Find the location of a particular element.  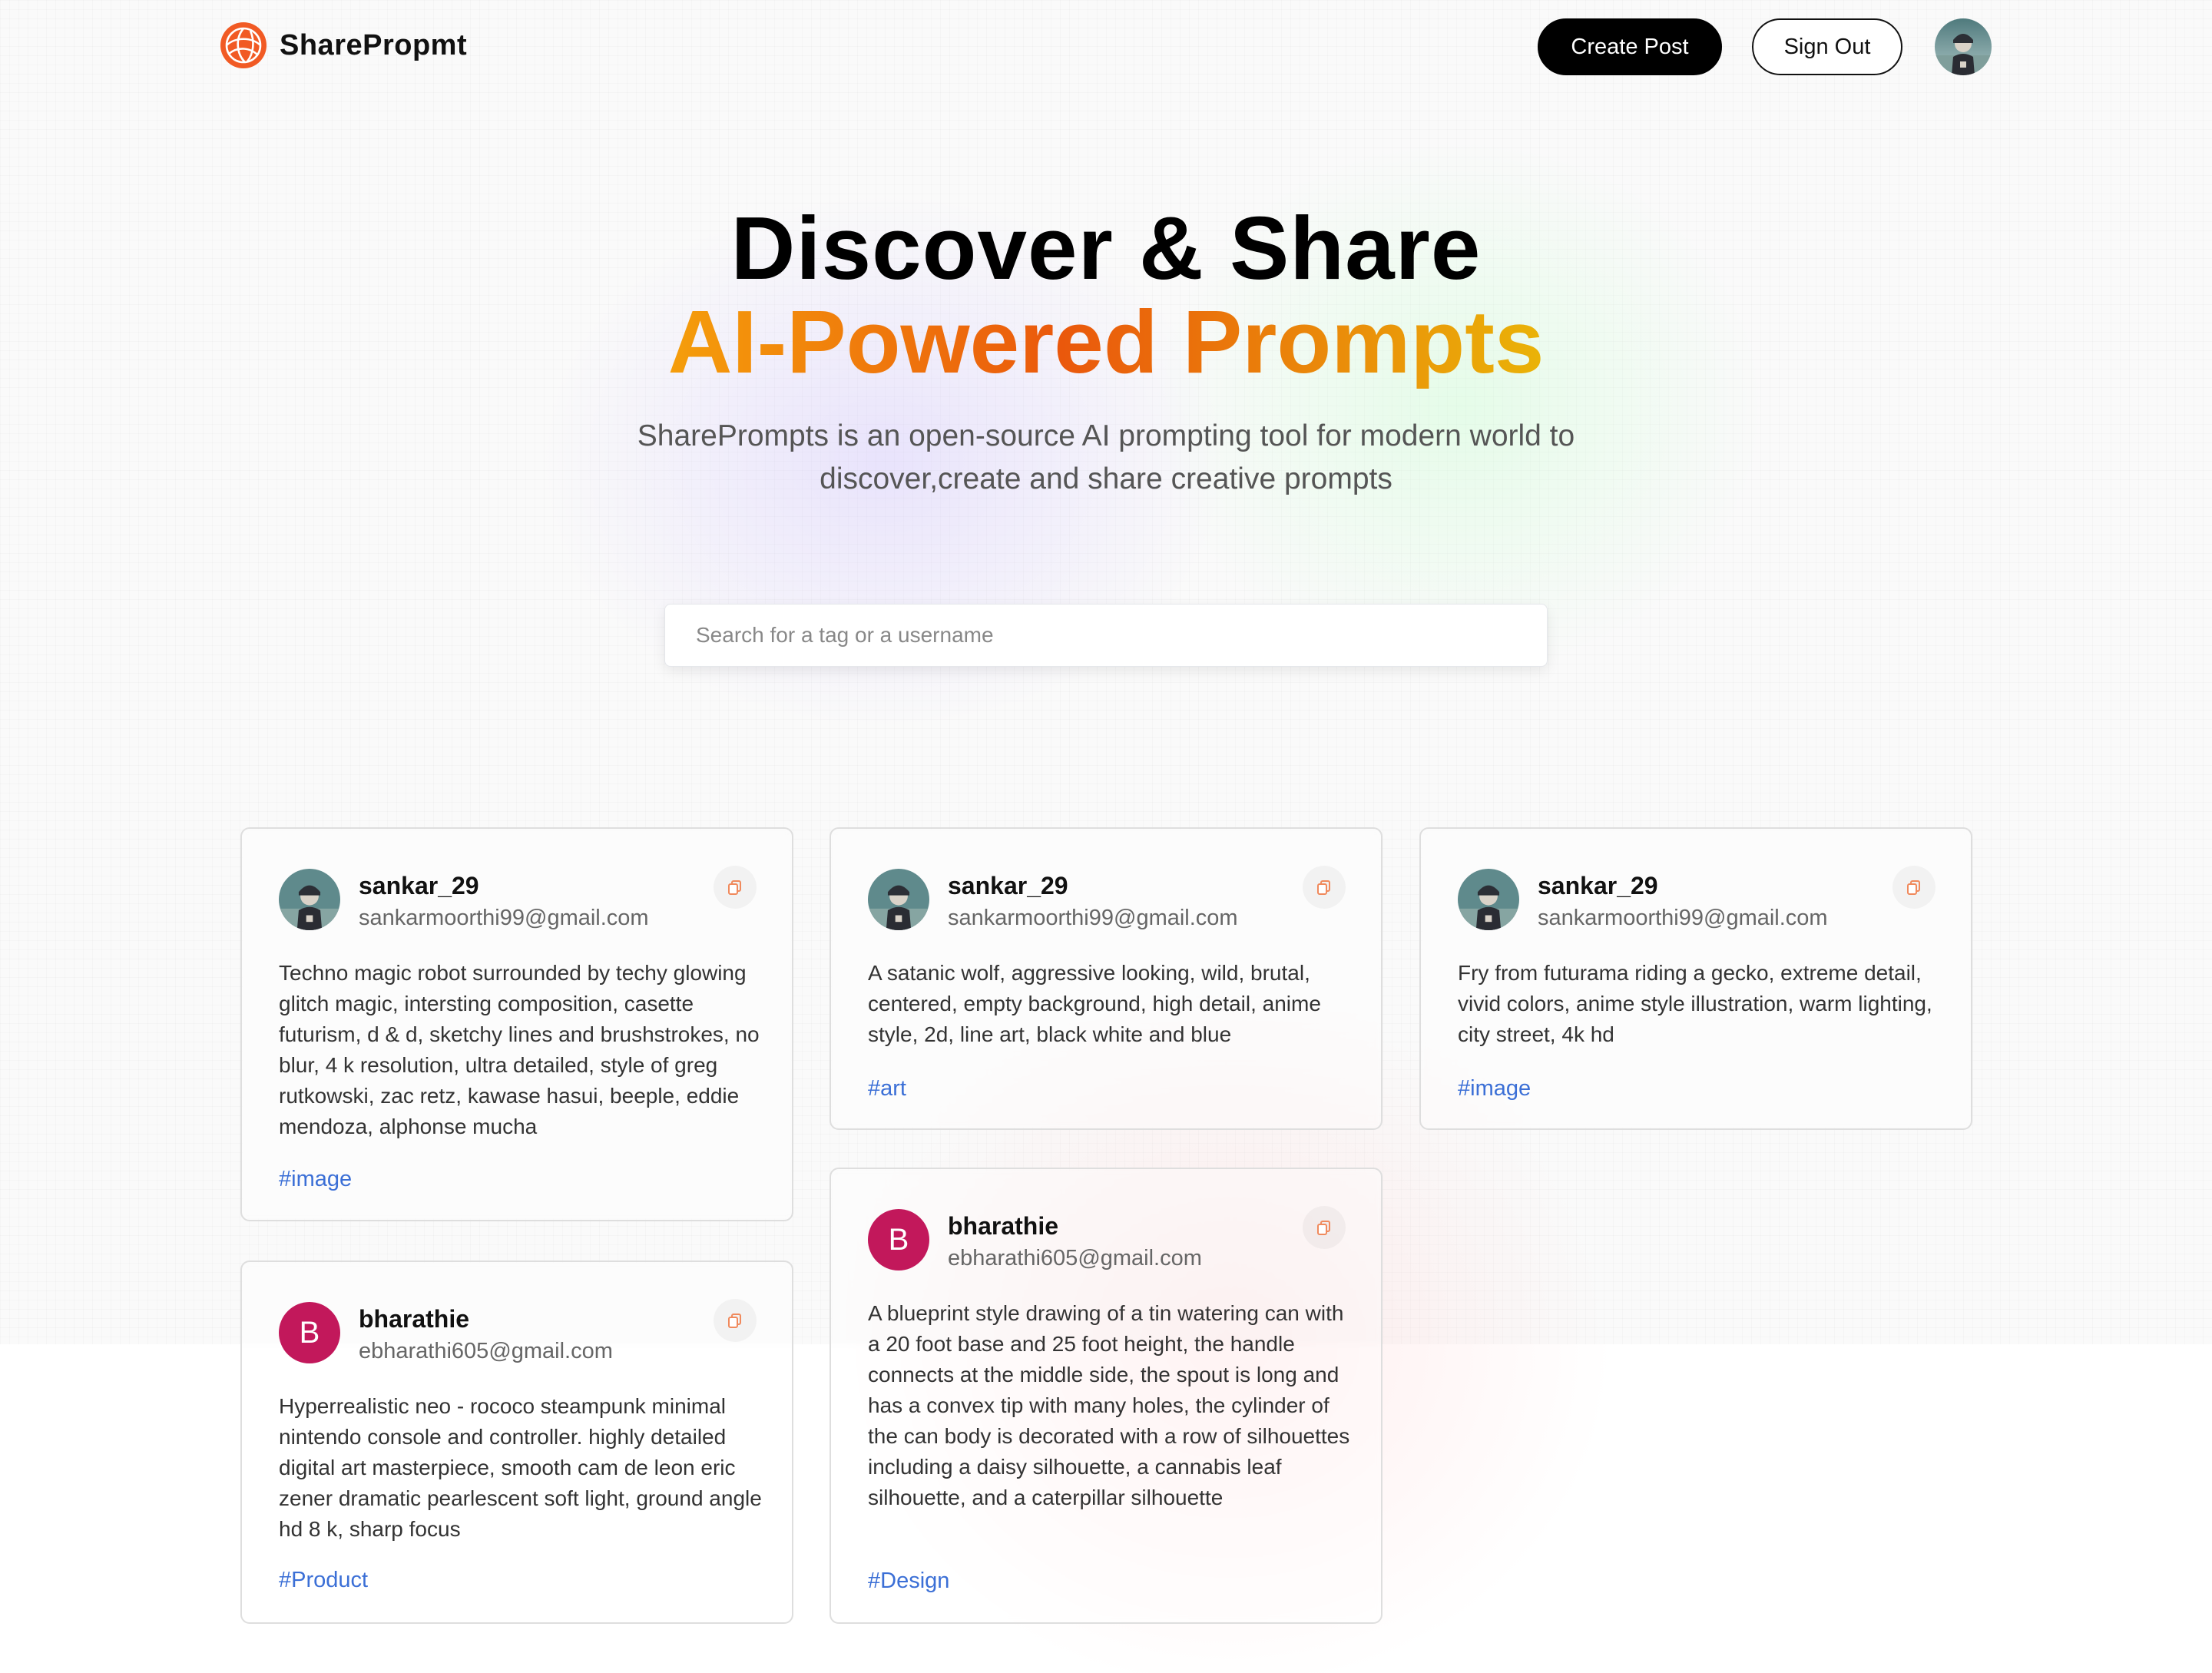

profile-avatar is located at coordinates (1964, 46).